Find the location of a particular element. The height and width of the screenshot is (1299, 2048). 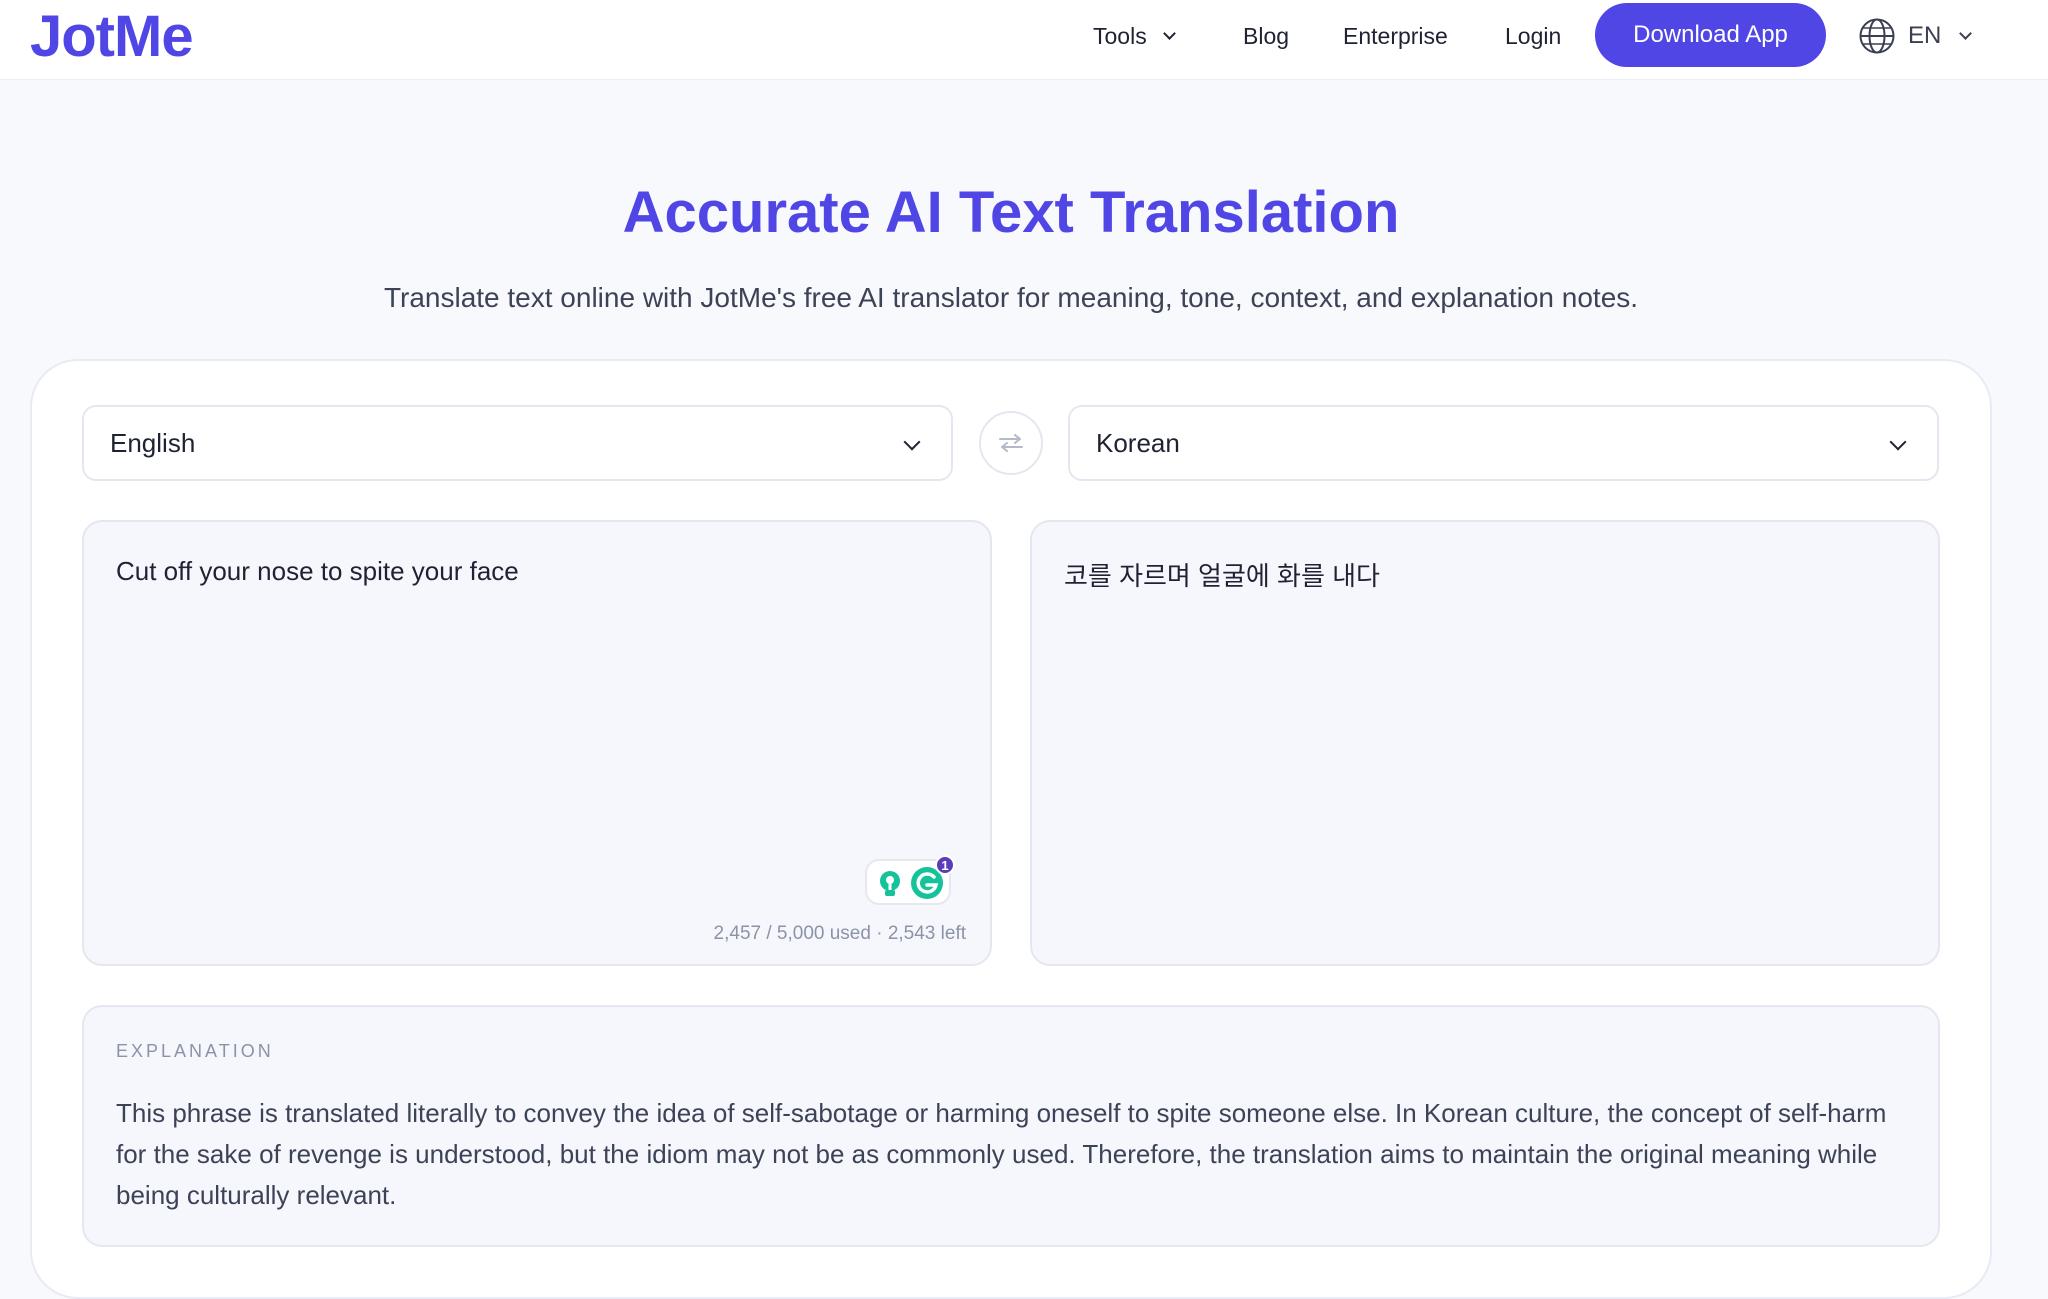

swap-languages-button is located at coordinates (1011, 443).